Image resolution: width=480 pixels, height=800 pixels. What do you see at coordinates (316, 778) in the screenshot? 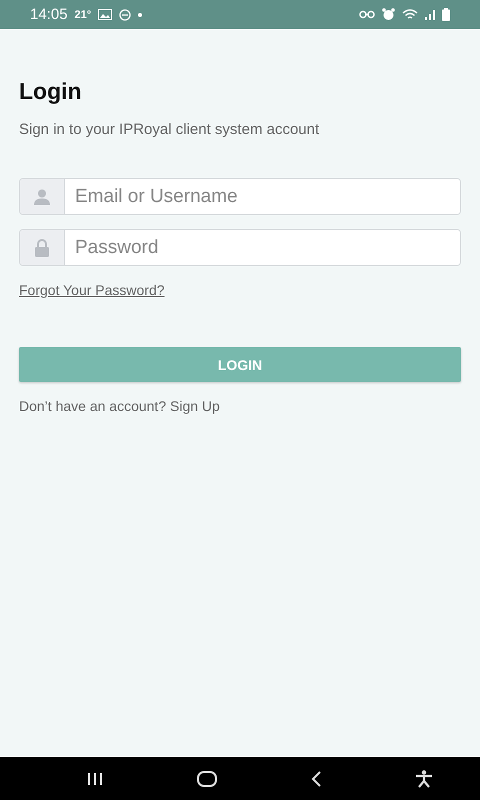
I see `back-icon` at bounding box center [316, 778].